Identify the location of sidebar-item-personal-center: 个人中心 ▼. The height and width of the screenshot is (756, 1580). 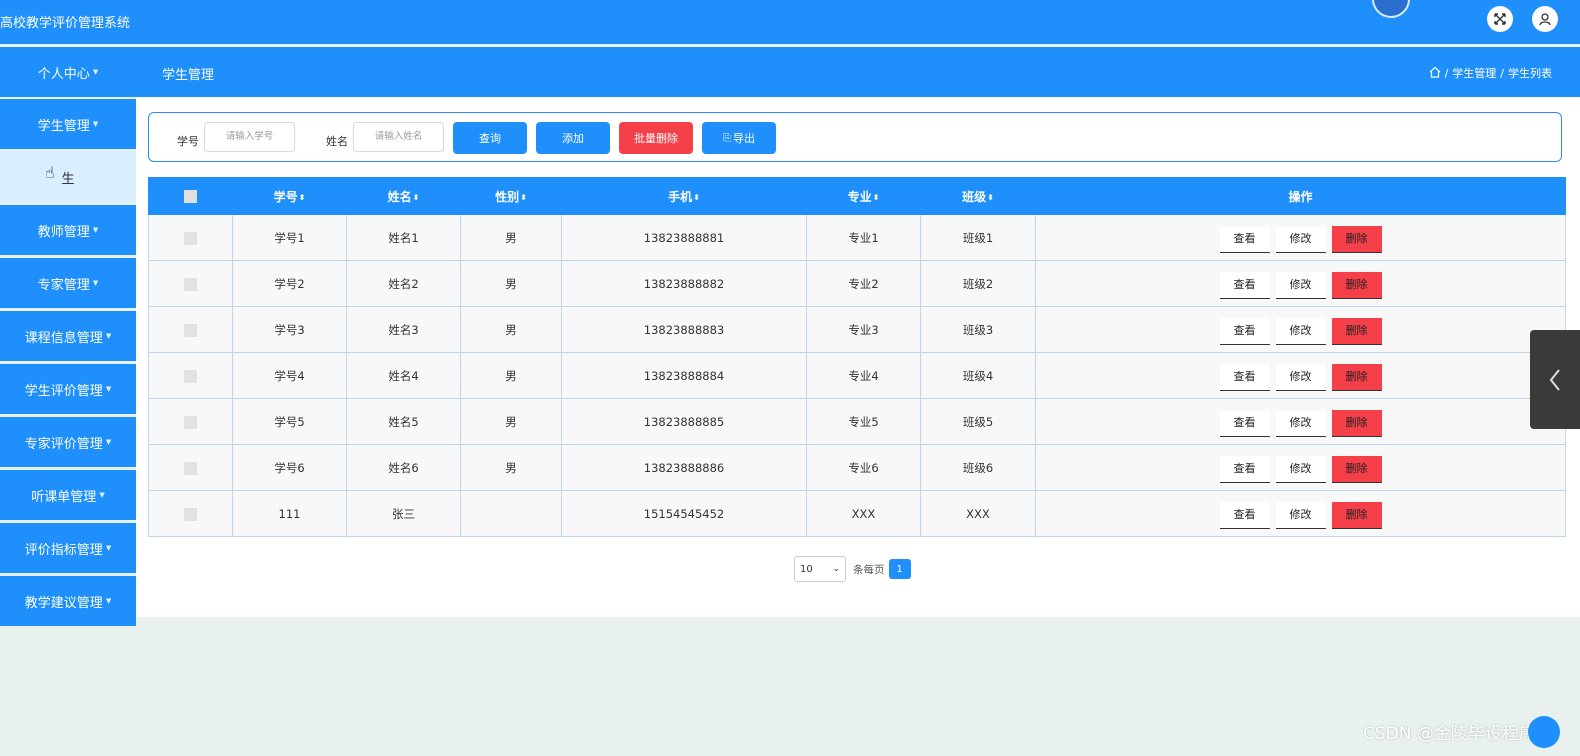
(68, 72).